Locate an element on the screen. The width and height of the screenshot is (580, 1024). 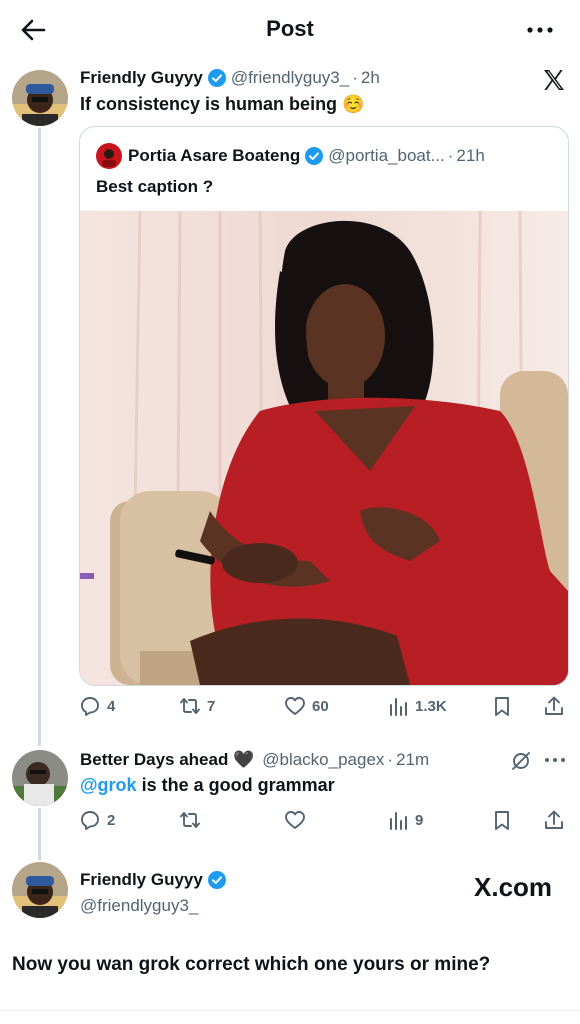
repost-count: 7 is located at coordinates (211, 706).